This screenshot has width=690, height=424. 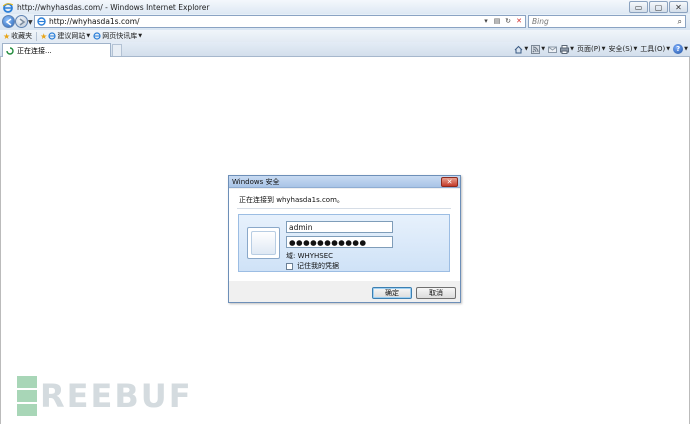 I want to click on remember-credentials-checkbox: 记住我的凭据, so click(x=312, y=266).